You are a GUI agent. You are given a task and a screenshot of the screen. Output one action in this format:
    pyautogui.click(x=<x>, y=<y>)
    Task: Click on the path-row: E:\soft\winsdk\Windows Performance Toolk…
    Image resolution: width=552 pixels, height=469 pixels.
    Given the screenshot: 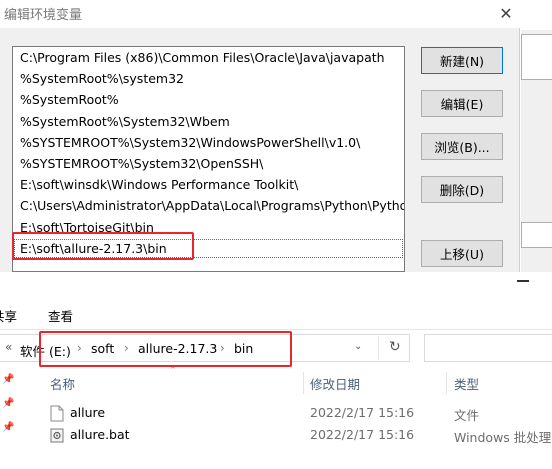 What is the action you would take?
    pyautogui.click(x=208, y=184)
    